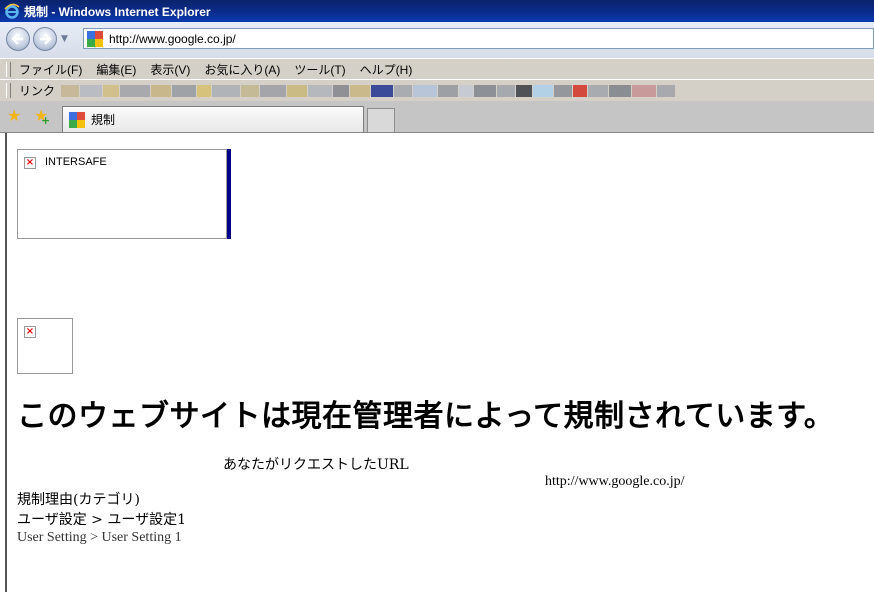 The height and width of the screenshot is (592, 874). What do you see at coordinates (122, 194) in the screenshot?
I see `intersafe-logo-image: × INTERSAFE` at bounding box center [122, 194].